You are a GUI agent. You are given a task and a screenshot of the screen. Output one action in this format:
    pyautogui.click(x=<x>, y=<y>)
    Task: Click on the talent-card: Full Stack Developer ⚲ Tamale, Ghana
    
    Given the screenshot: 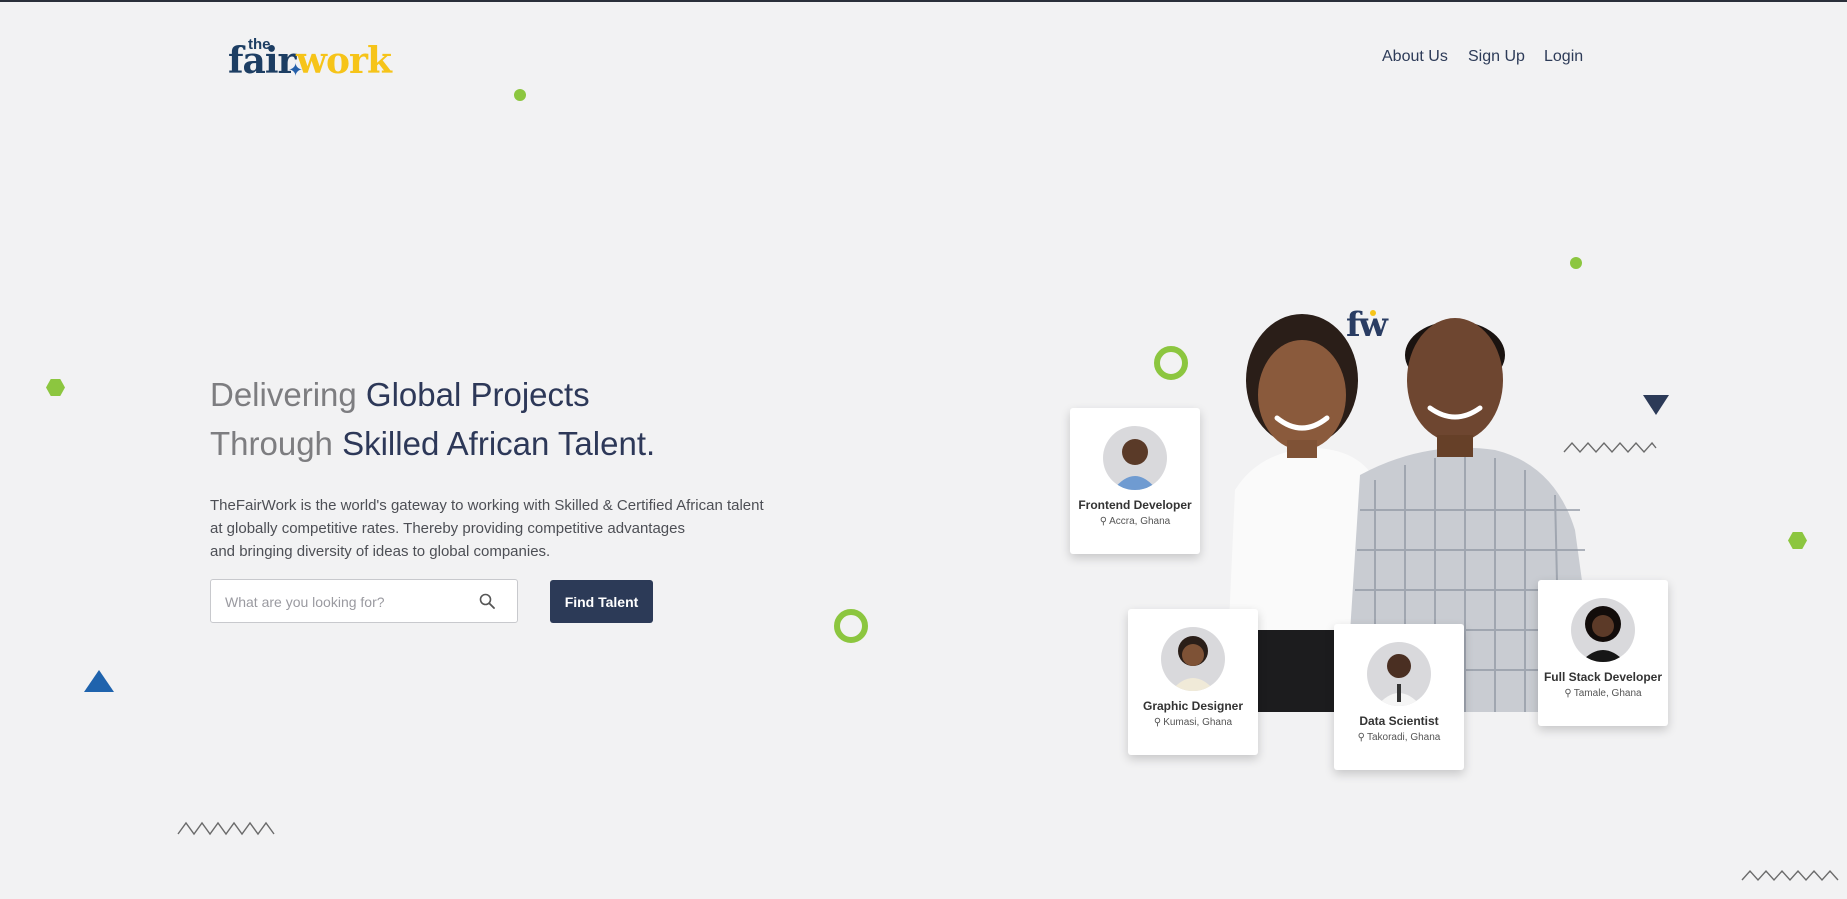 What is the action you would take?
    pyautogui.click(x=1603, y=653)
    